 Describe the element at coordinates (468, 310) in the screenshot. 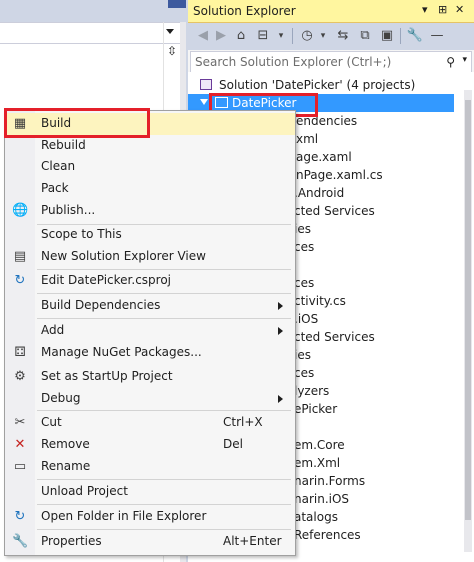

I see `scrollbar-thumb` at that location.